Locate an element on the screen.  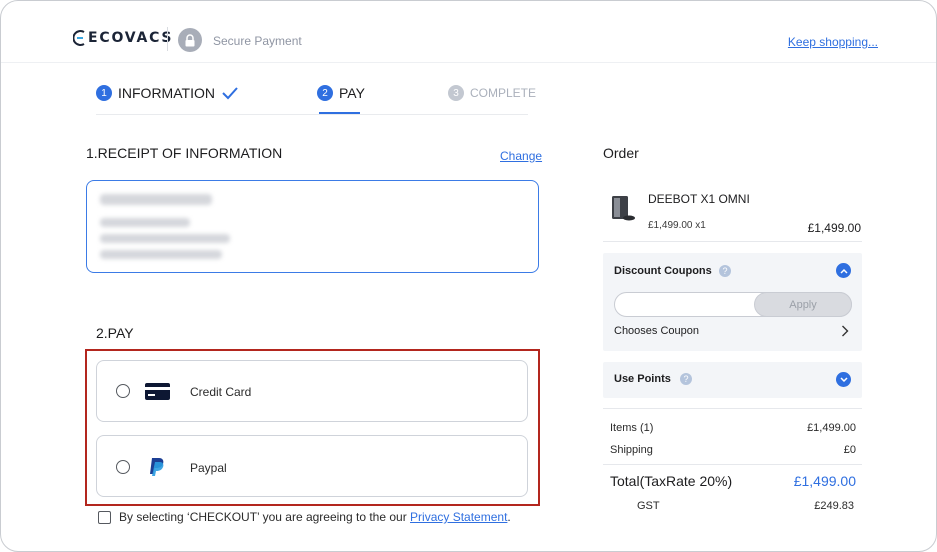
total-row: Total(TaxRate 20%) £1,499.00 is located at coordinates (733, 481).